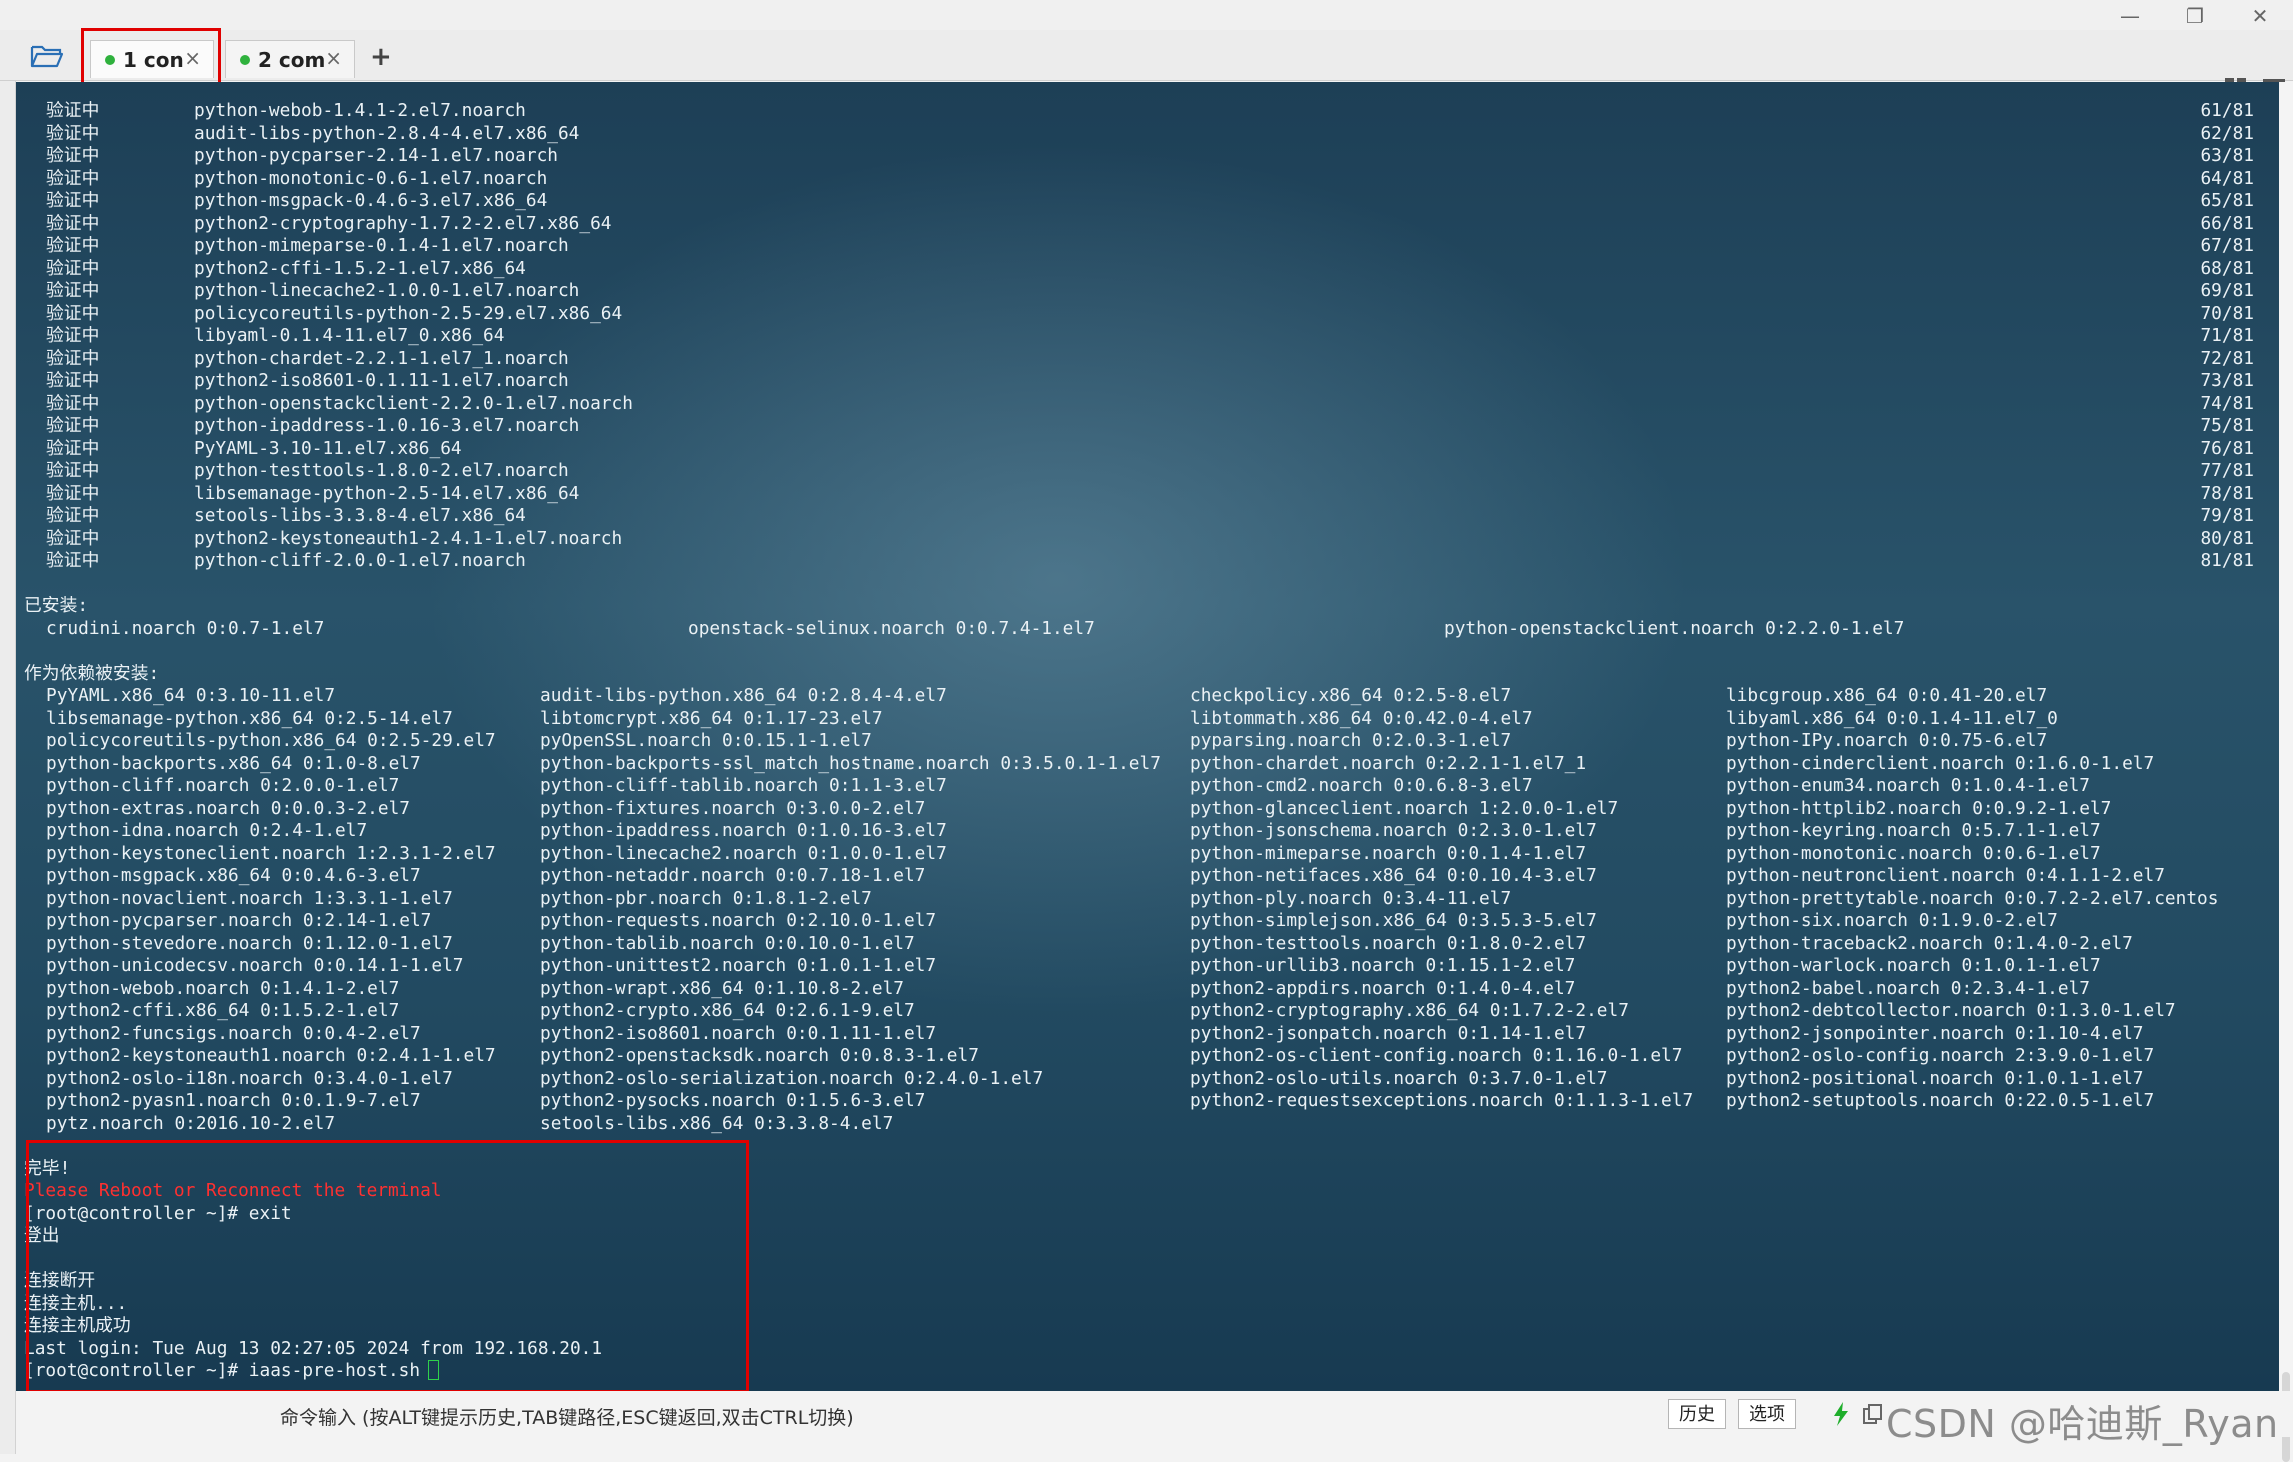  What do you see at coordinates (1361, 718) in the screenshot?
I see `dependency-package: libtommath.x86_64 0:0.42.0-4.el7` at bounding box center [1361, 718].